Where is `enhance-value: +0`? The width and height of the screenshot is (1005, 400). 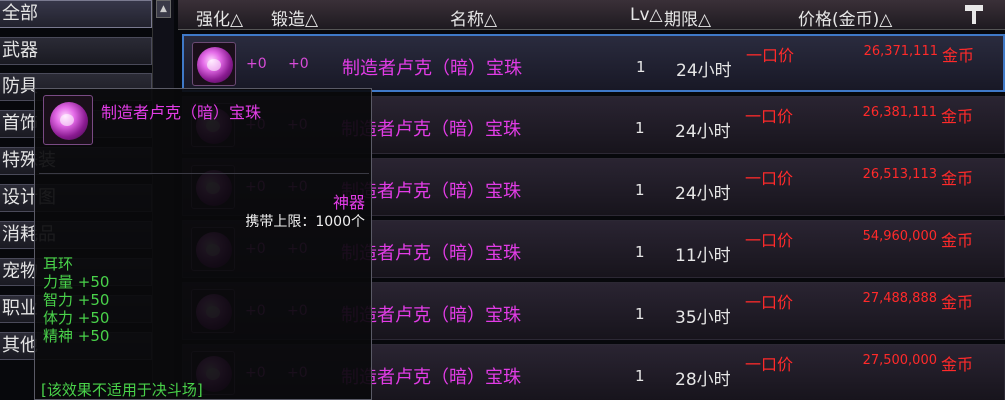
enhance-value: +0 is located at coordinates (256, 64).